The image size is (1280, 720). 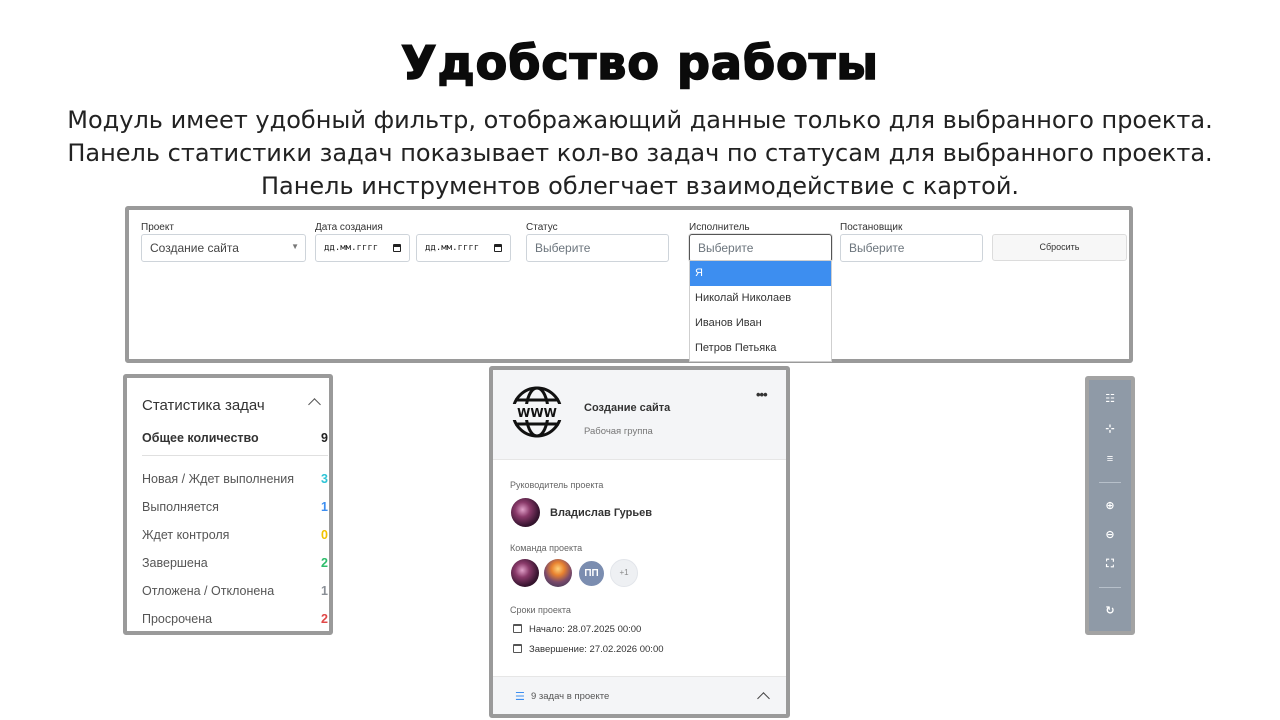 What do you see at coordinates (194, 248) in the screenshot?
I see `project-select-value: Создание сайта` at bounding box center [194, 248].